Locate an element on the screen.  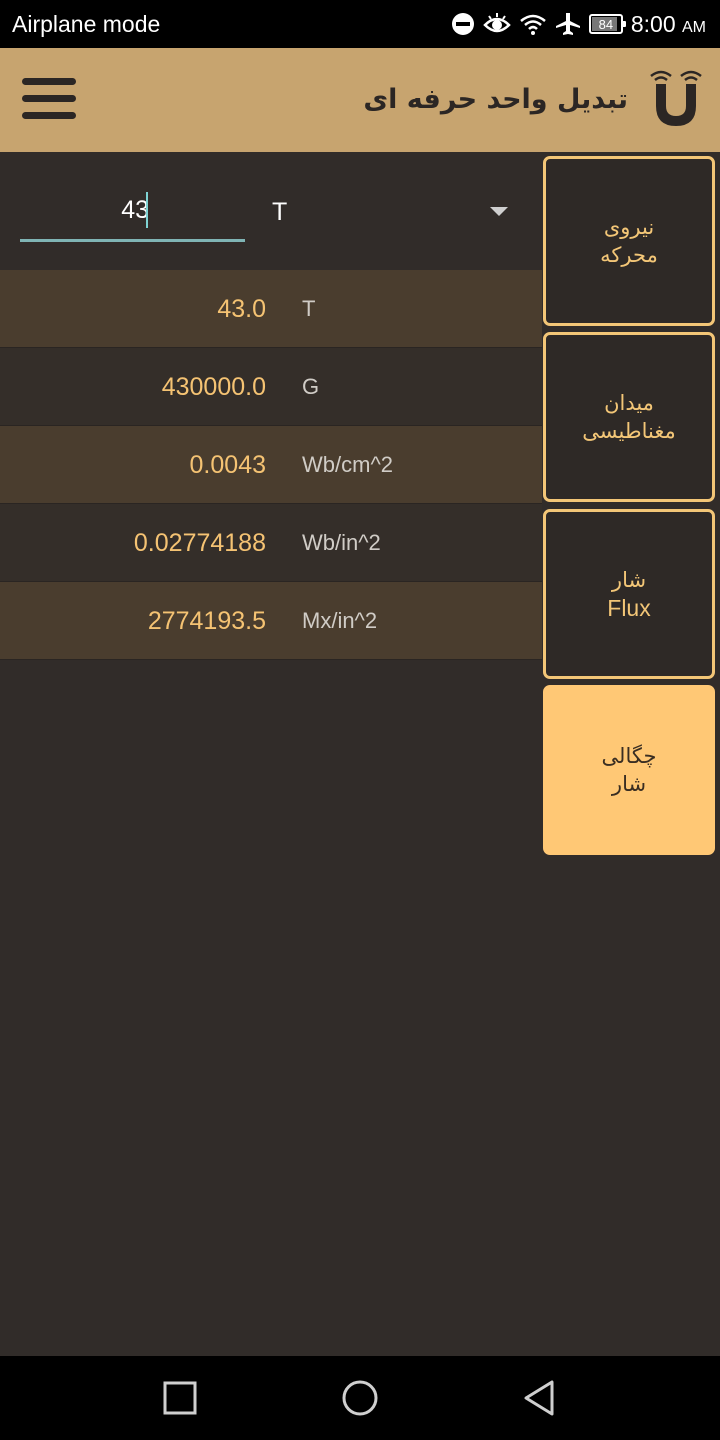
result-value: 430000.0 is located at coordinates (213, 387).